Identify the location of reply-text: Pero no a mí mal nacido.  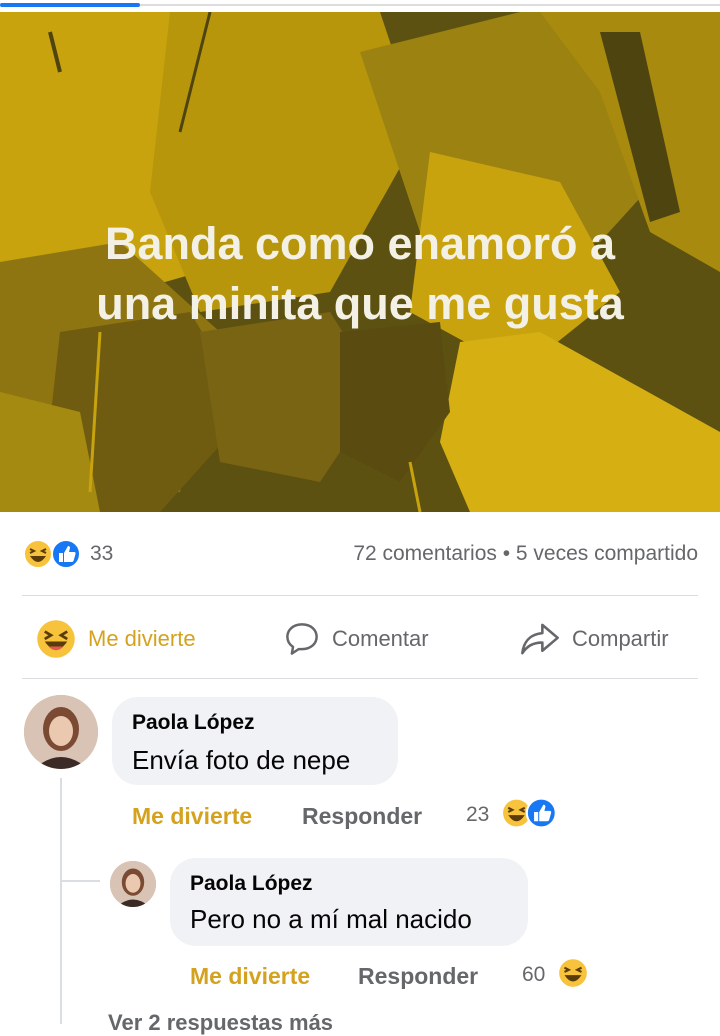
(331, 919).